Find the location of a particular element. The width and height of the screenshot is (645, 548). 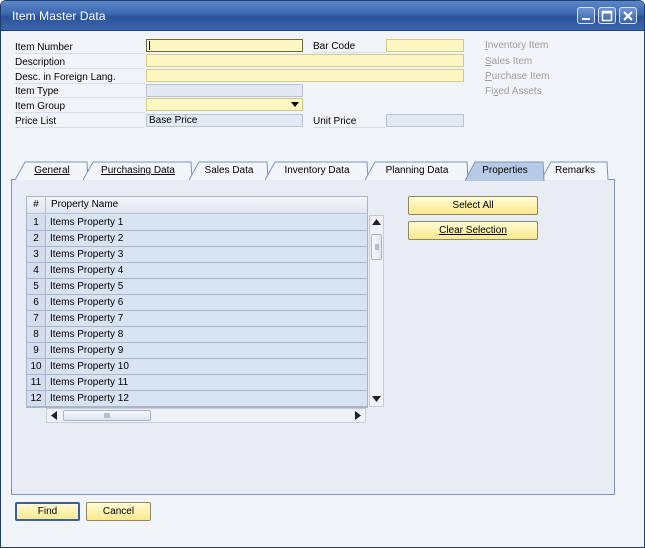

row-number: 10 is located at coordinates (36, 366).